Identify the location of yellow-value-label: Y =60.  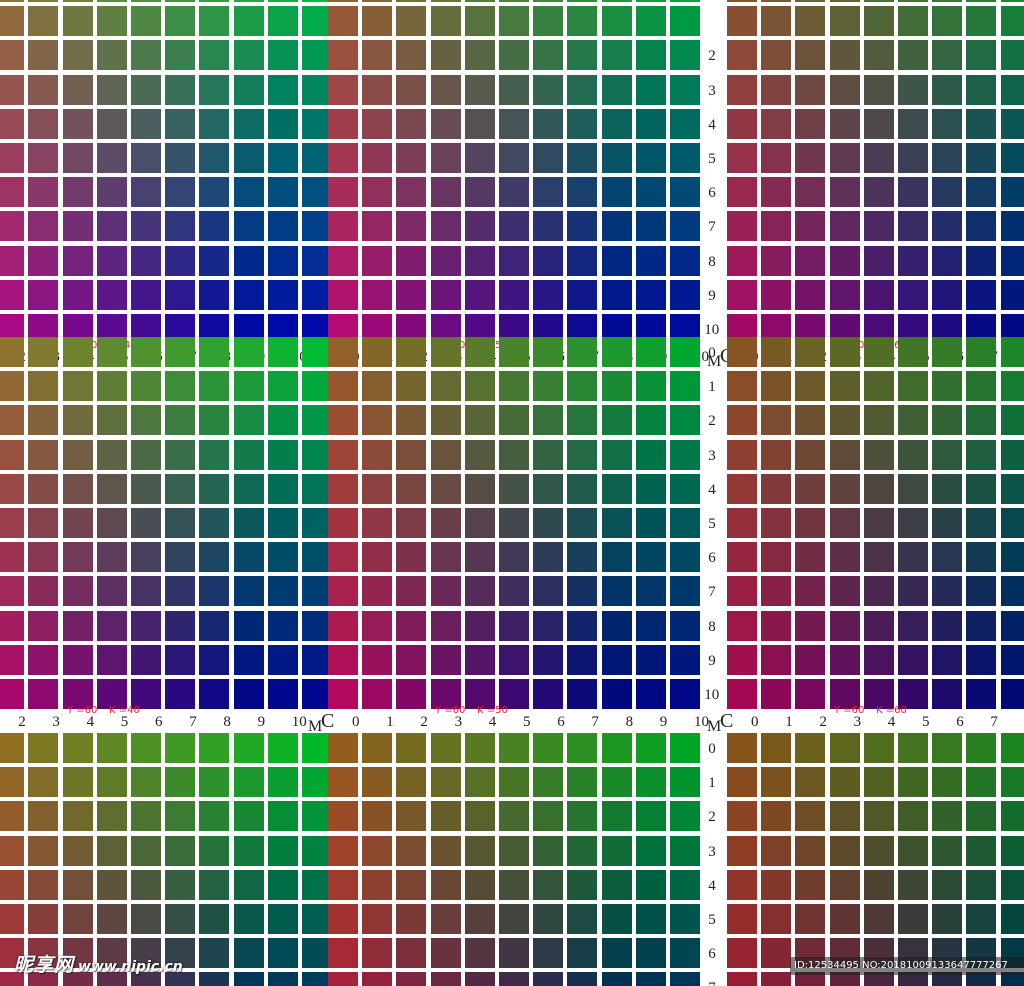
(82, 711).